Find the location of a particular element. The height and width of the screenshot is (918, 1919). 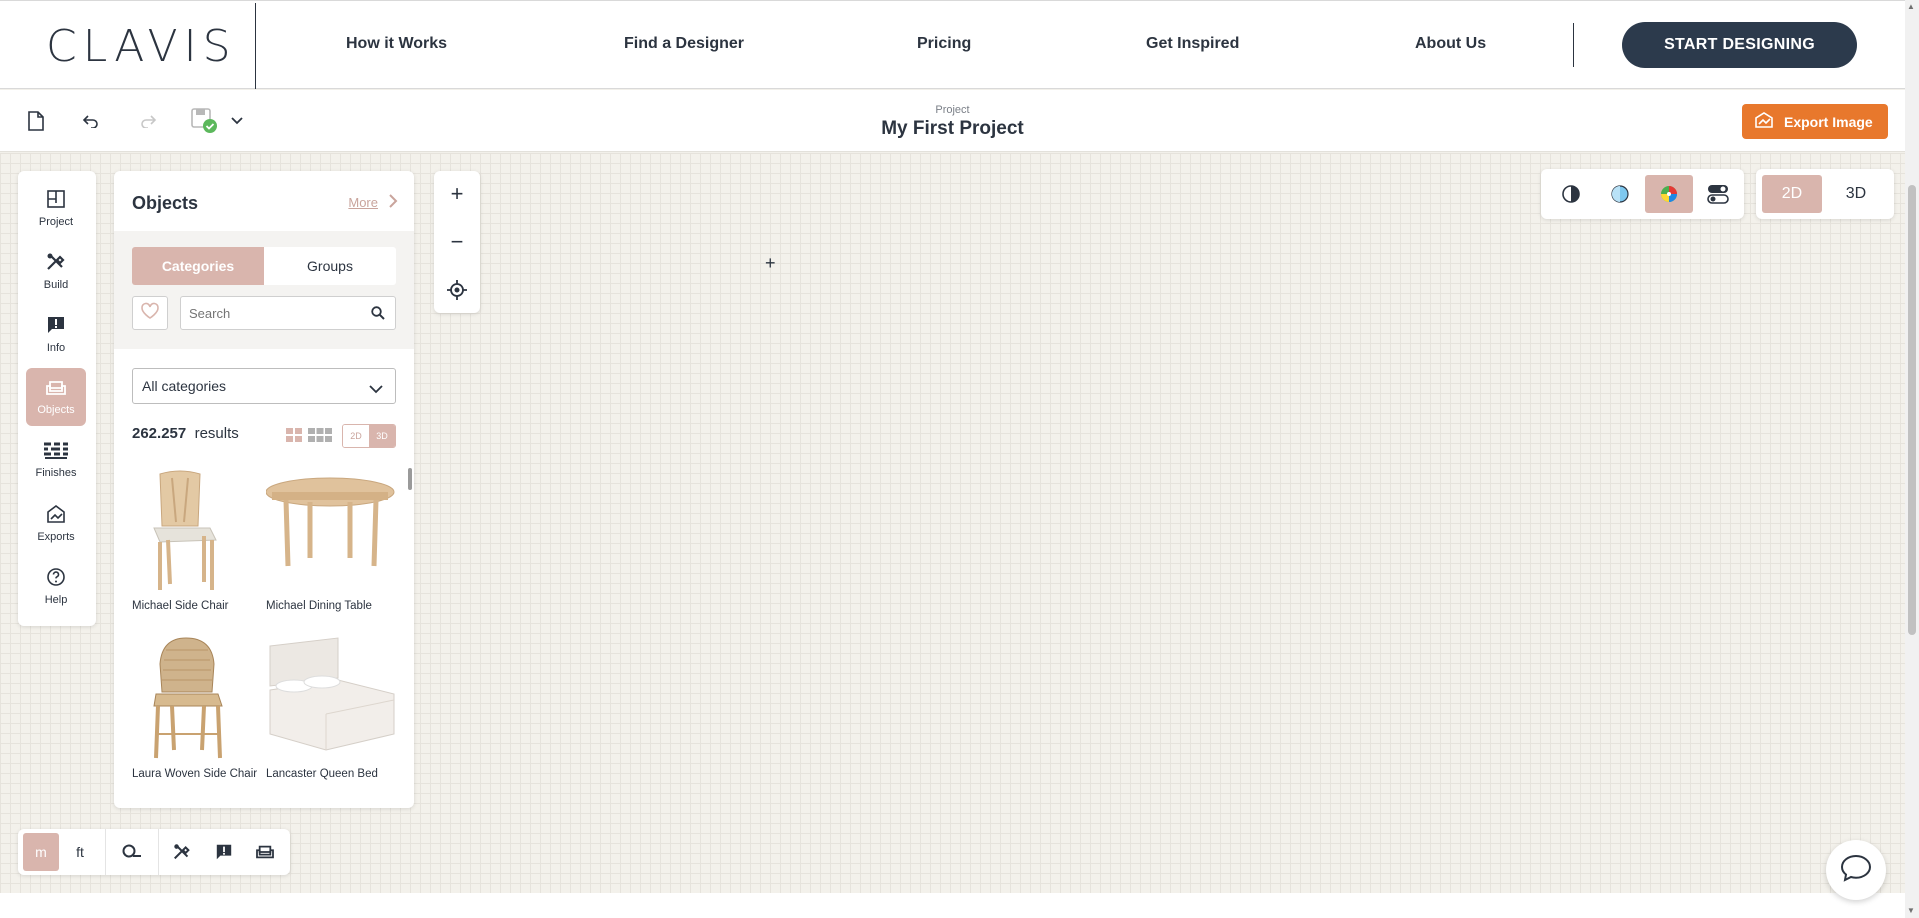

contrast-mode-icon is located at coordinates (1571, 194).